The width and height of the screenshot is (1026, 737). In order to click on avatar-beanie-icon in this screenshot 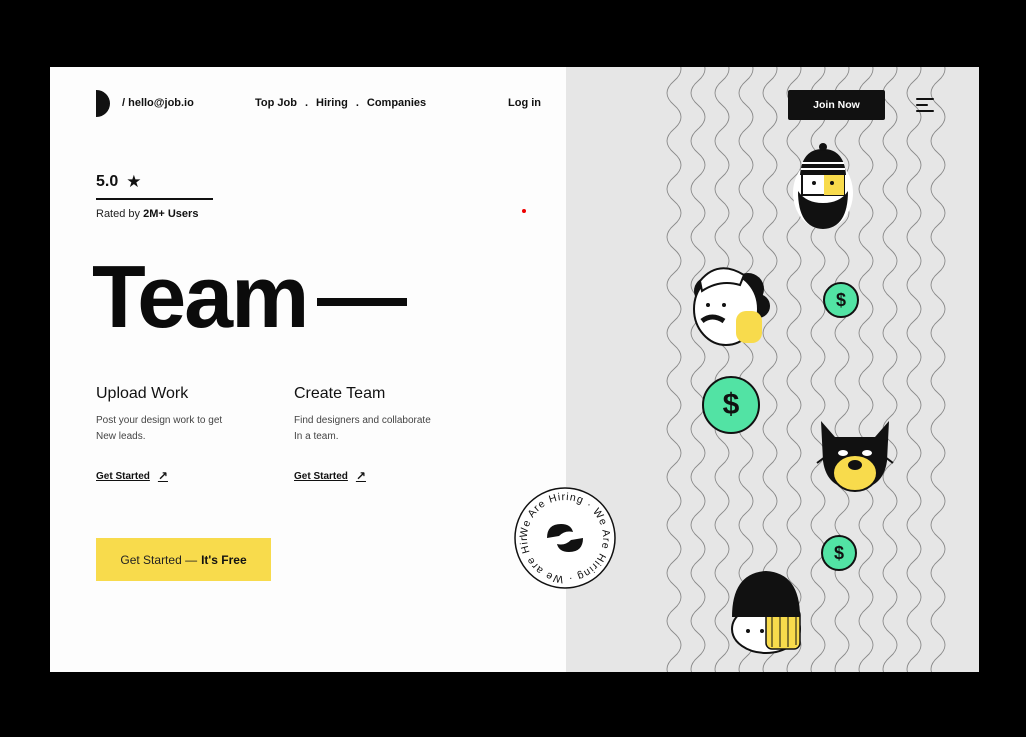, I will do `click(766, 612)`.